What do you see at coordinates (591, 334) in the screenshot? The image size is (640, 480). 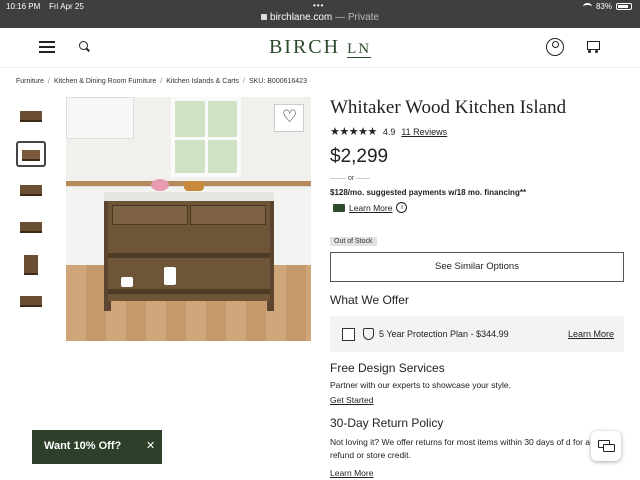 I see `protection-learn-more-link: Learn More` at bounding box center [591, 334].